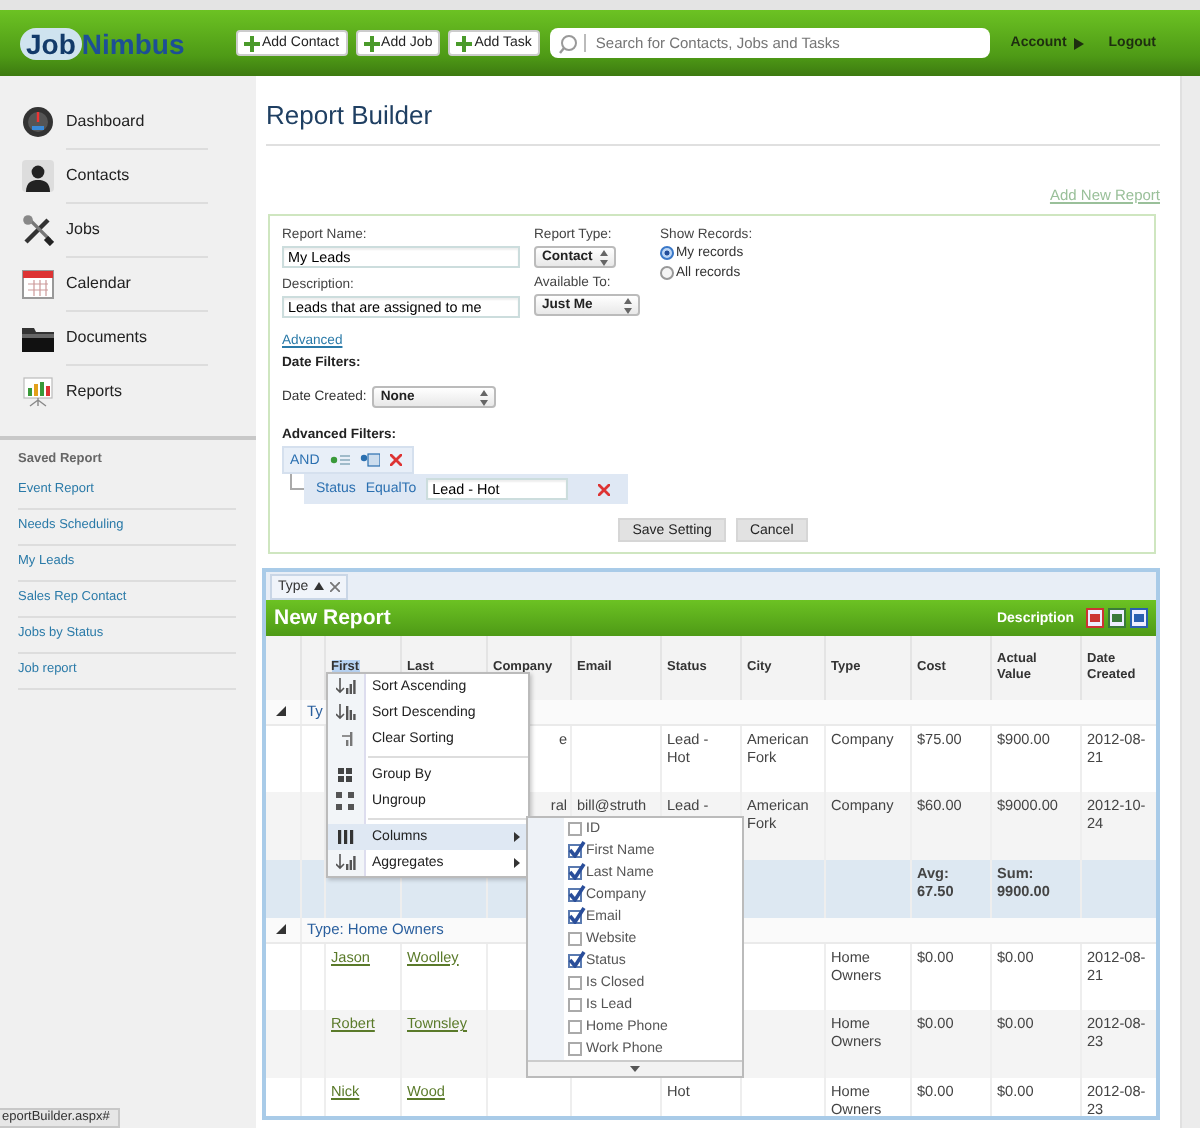  Describe the element at coordinates (1190, 602) in the screenshot. I see `scrollbar` at that location.